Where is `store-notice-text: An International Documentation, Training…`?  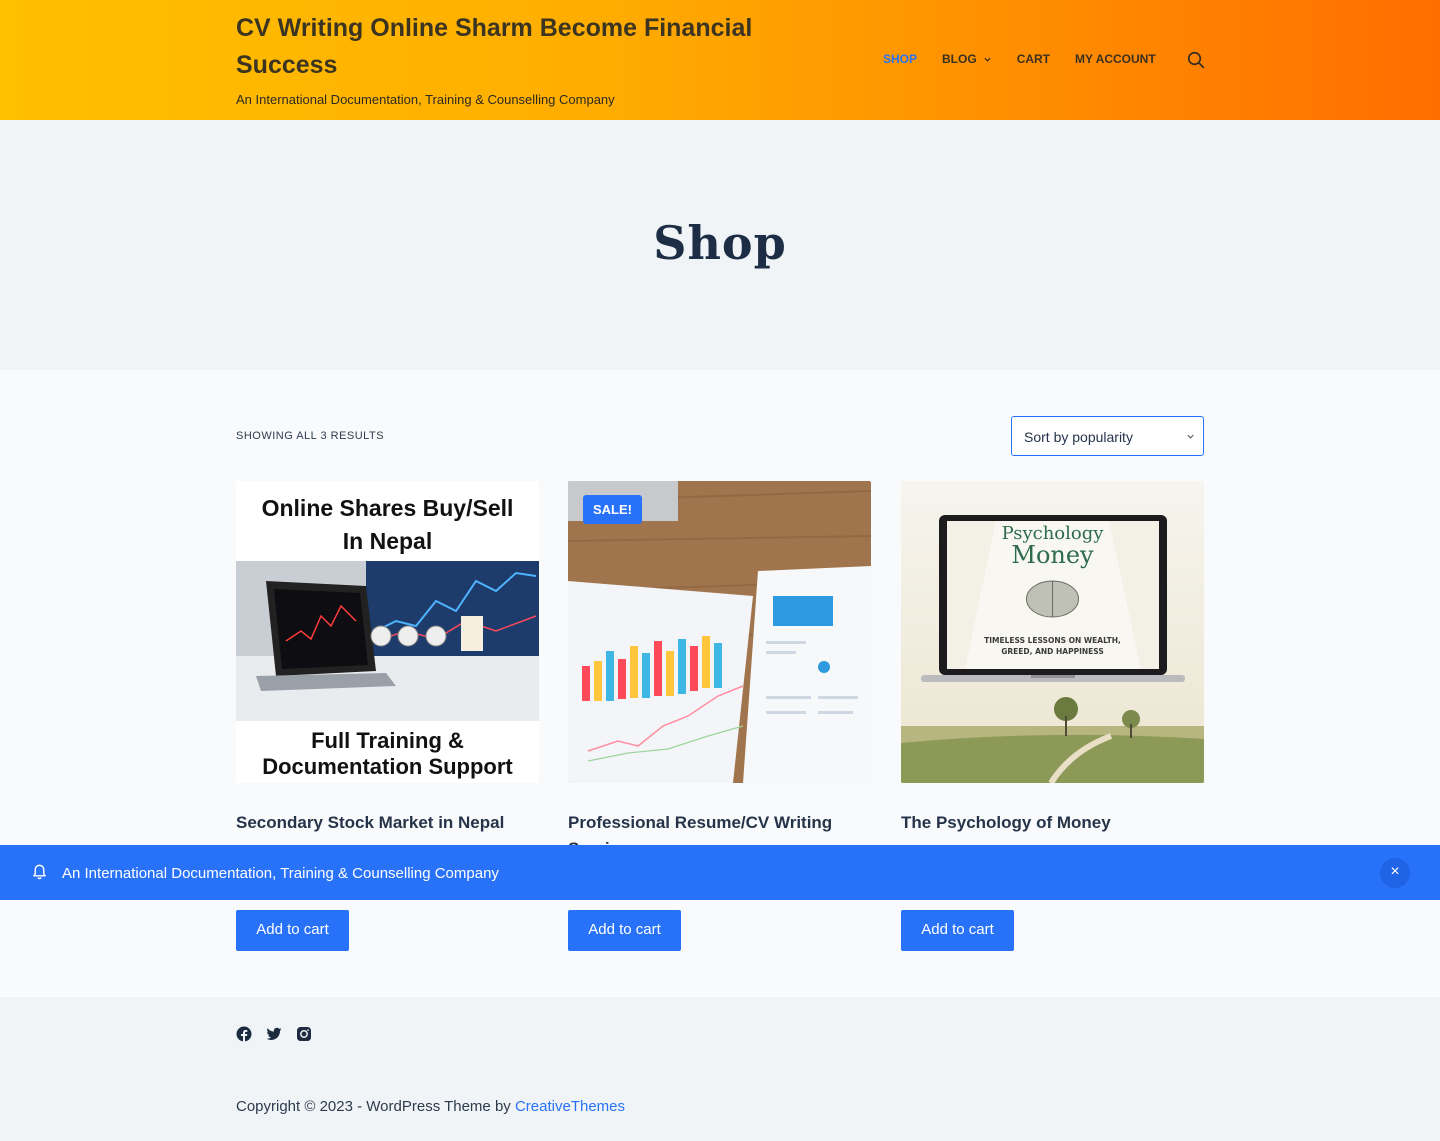 store-notice-text: An International Documentation, Training… is located at coordinates (280, 873).